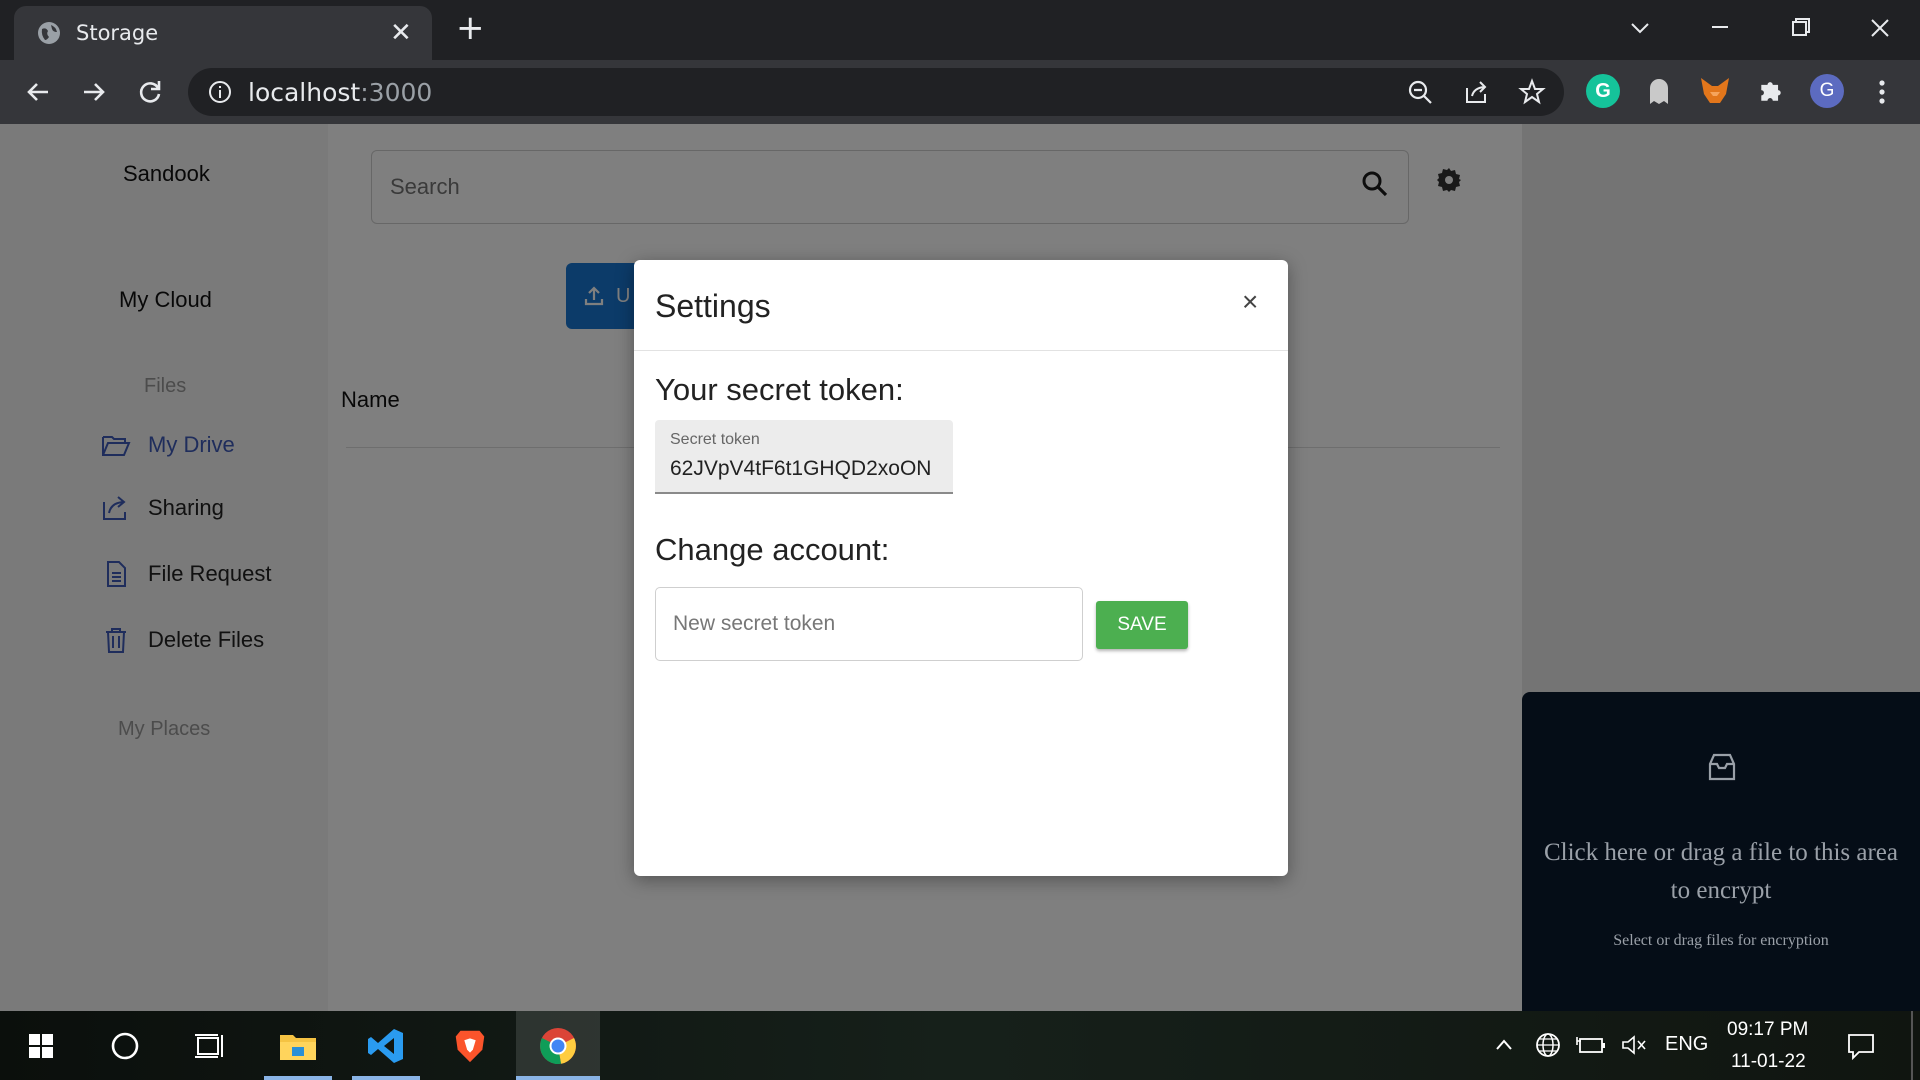 This screenshot has height=1080, width=1920. I want to click on taskbar-vscode, so click(386, 1045).